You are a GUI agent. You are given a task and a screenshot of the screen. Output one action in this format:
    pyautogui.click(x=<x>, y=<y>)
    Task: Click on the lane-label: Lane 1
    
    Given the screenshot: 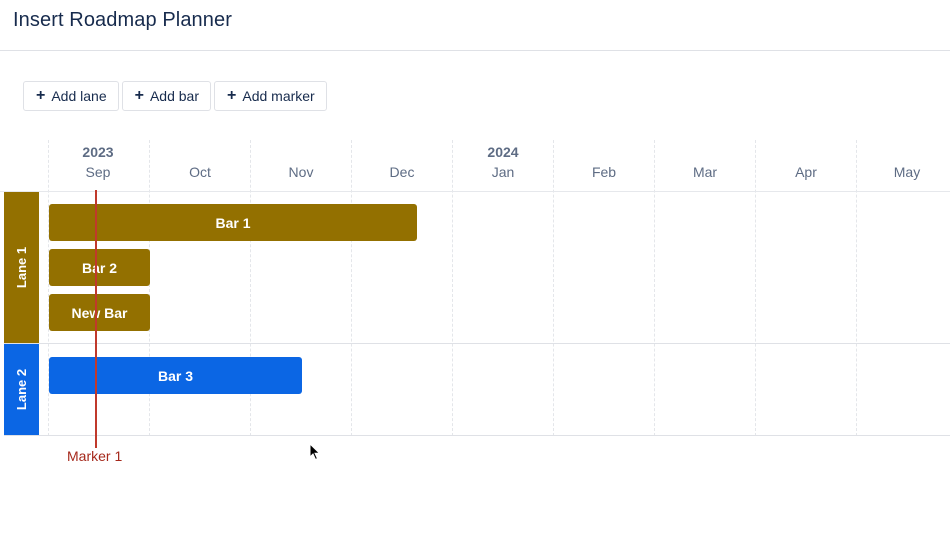 What is the action you would take?
    pyautogui.click(x=21, y=267)
    